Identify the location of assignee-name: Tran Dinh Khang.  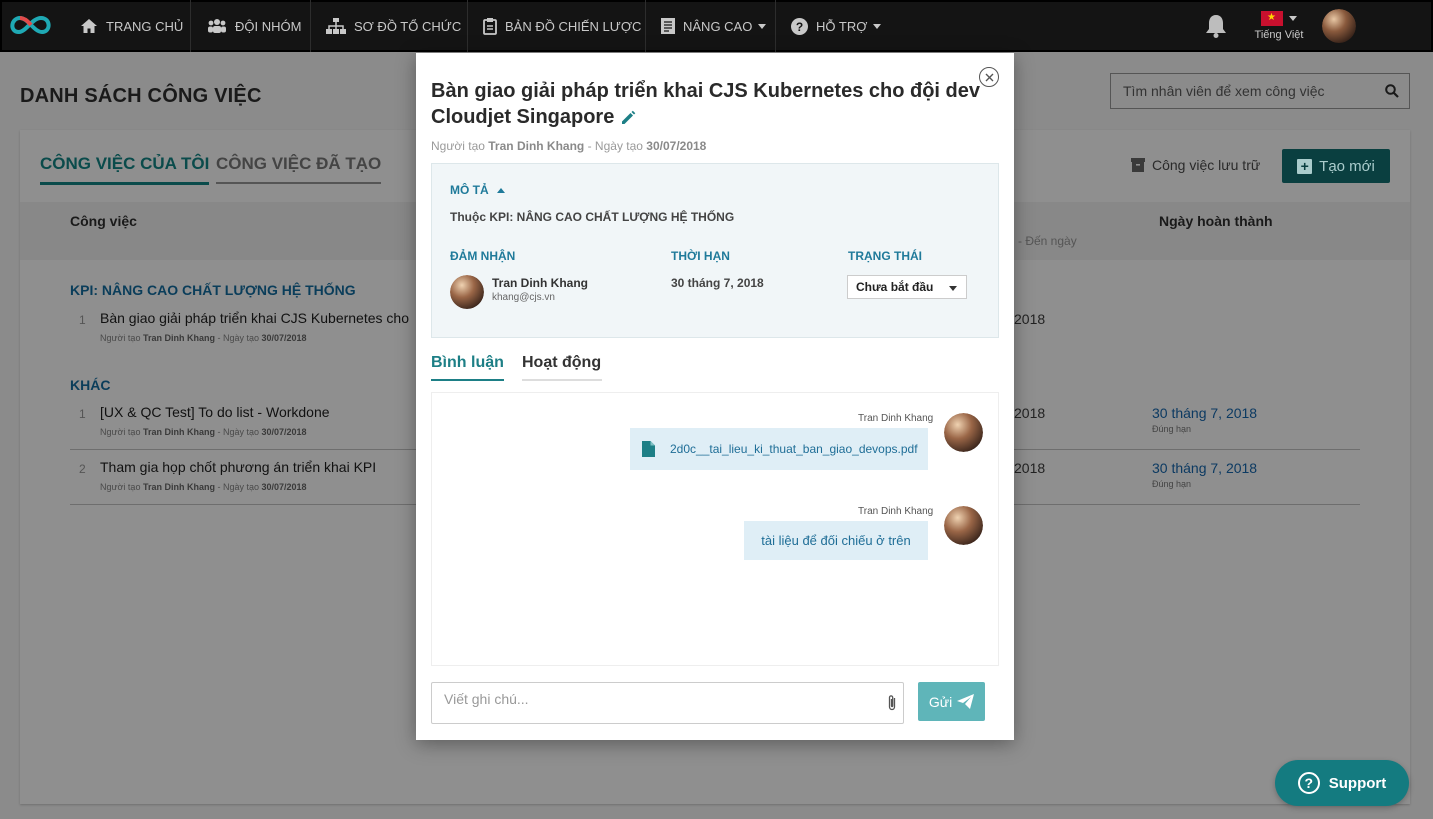
(540, 283).